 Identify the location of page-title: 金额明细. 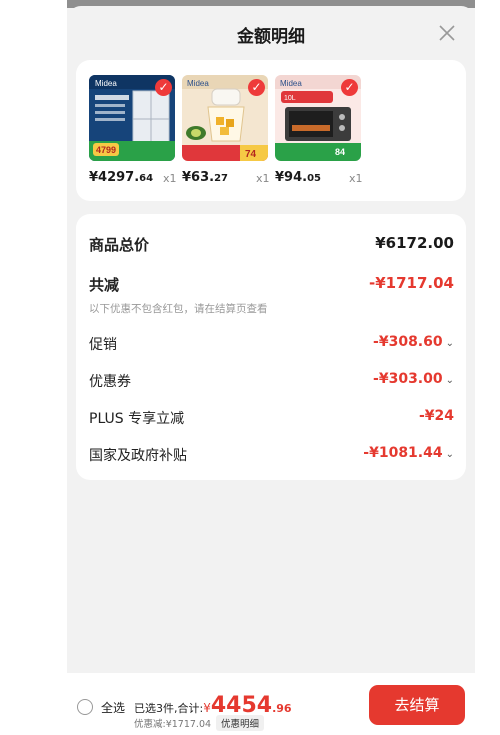
(271, 37).